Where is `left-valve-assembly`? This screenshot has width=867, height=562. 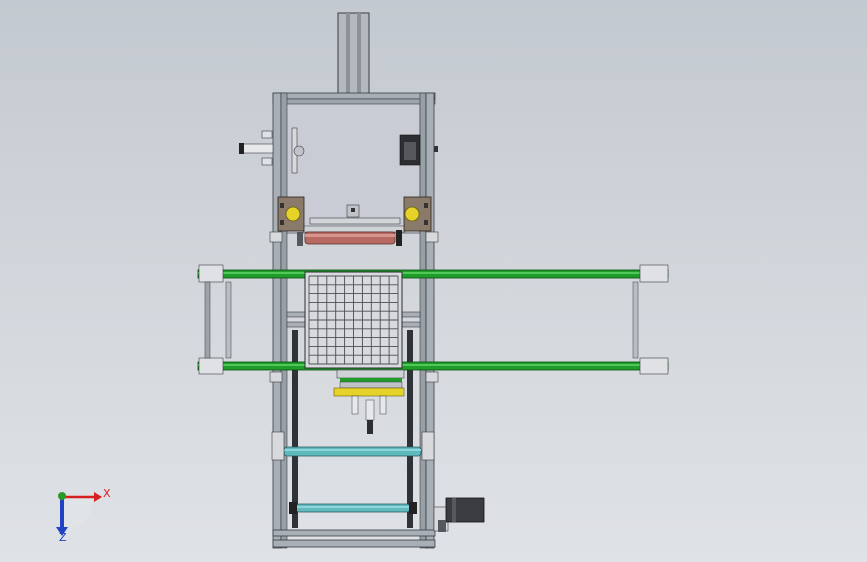 left-valve-assembly is located at coordinates (272, 150).